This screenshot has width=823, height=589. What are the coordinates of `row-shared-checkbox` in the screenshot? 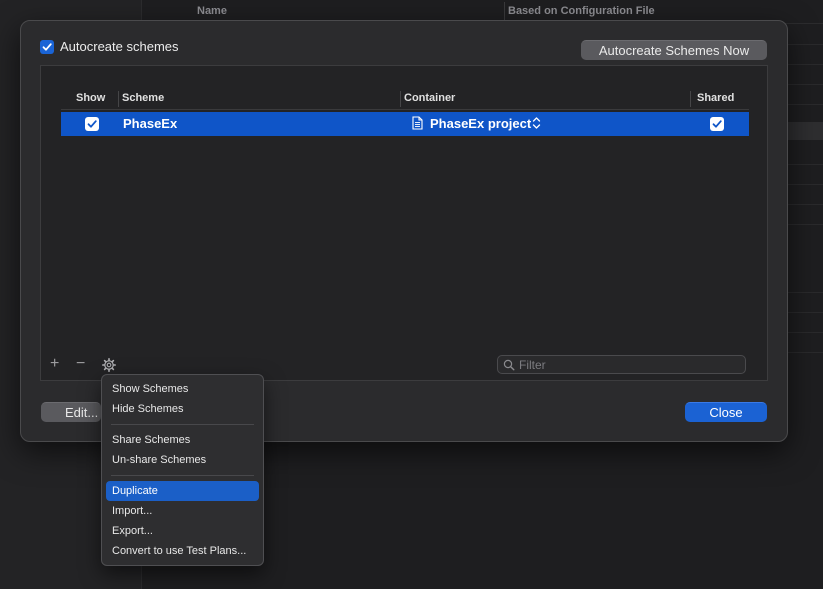 It's located at (717, 124).